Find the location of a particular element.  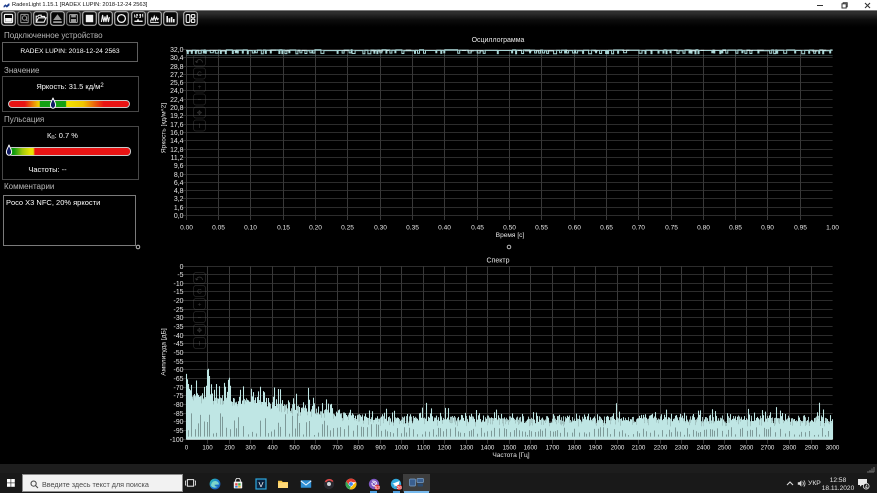

svg-text: -70 is located at coordinates (179, 388).